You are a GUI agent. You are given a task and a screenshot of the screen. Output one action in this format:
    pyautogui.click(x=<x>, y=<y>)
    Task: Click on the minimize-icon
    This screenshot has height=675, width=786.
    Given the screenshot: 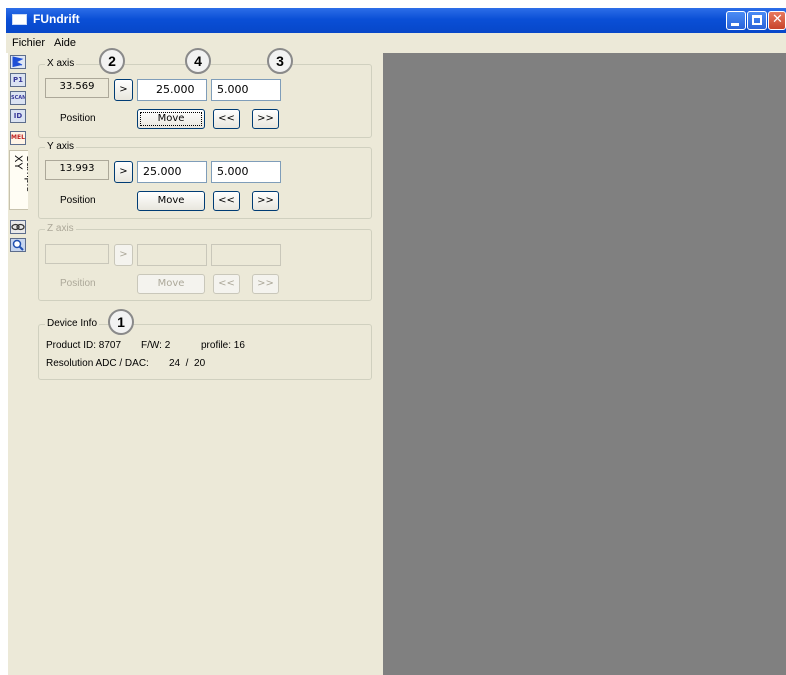 What is the action you would take?
    pyautogui.click(x=735, y=24)
    